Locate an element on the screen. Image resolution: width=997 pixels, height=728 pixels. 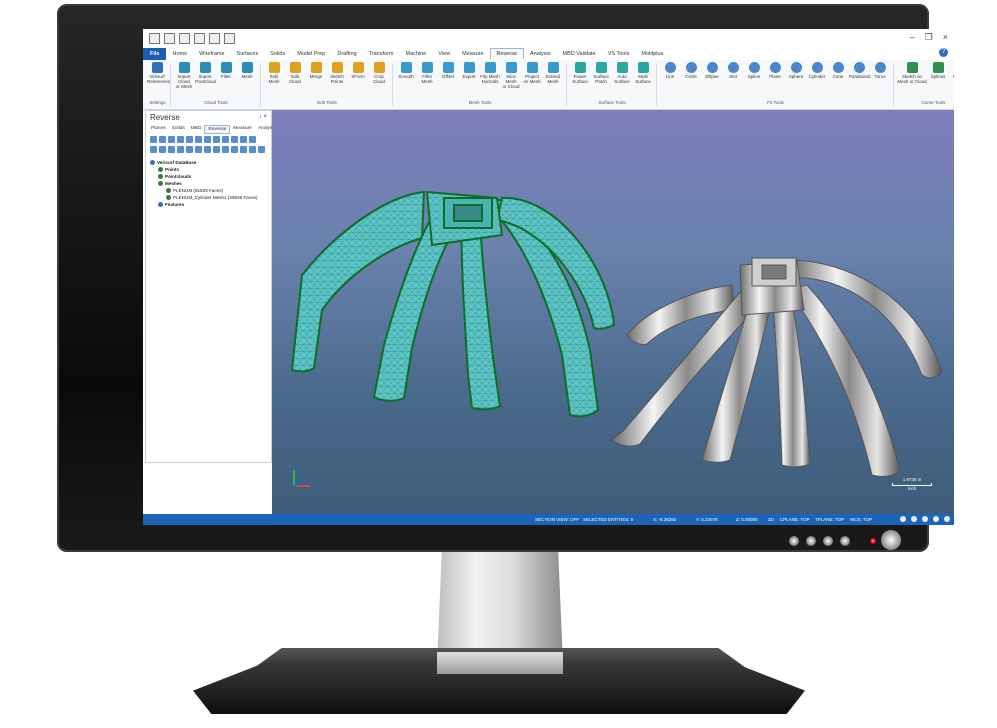
ribbon-tool-flip-mesh-normals: Flip Mesh Normals is located at coordinates (490, 73).